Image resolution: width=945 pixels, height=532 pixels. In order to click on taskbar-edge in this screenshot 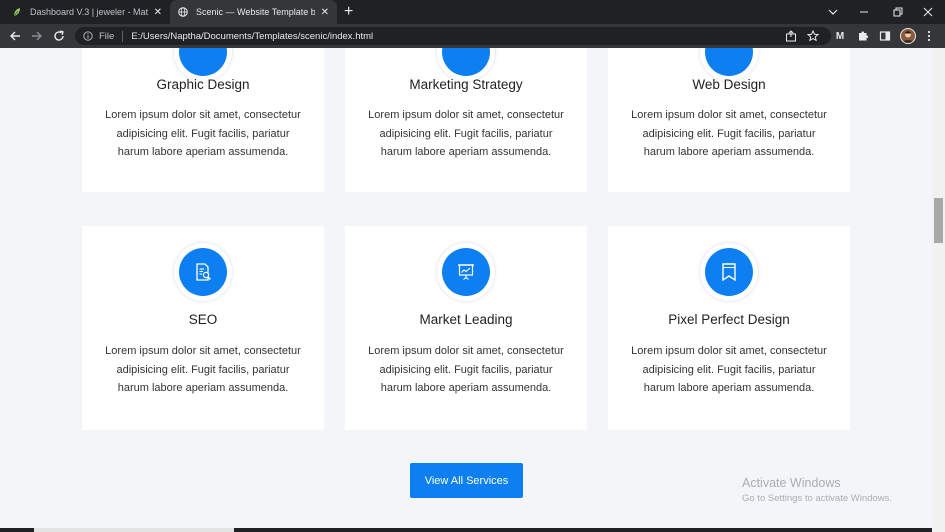, I will do `click(466, 530)`.